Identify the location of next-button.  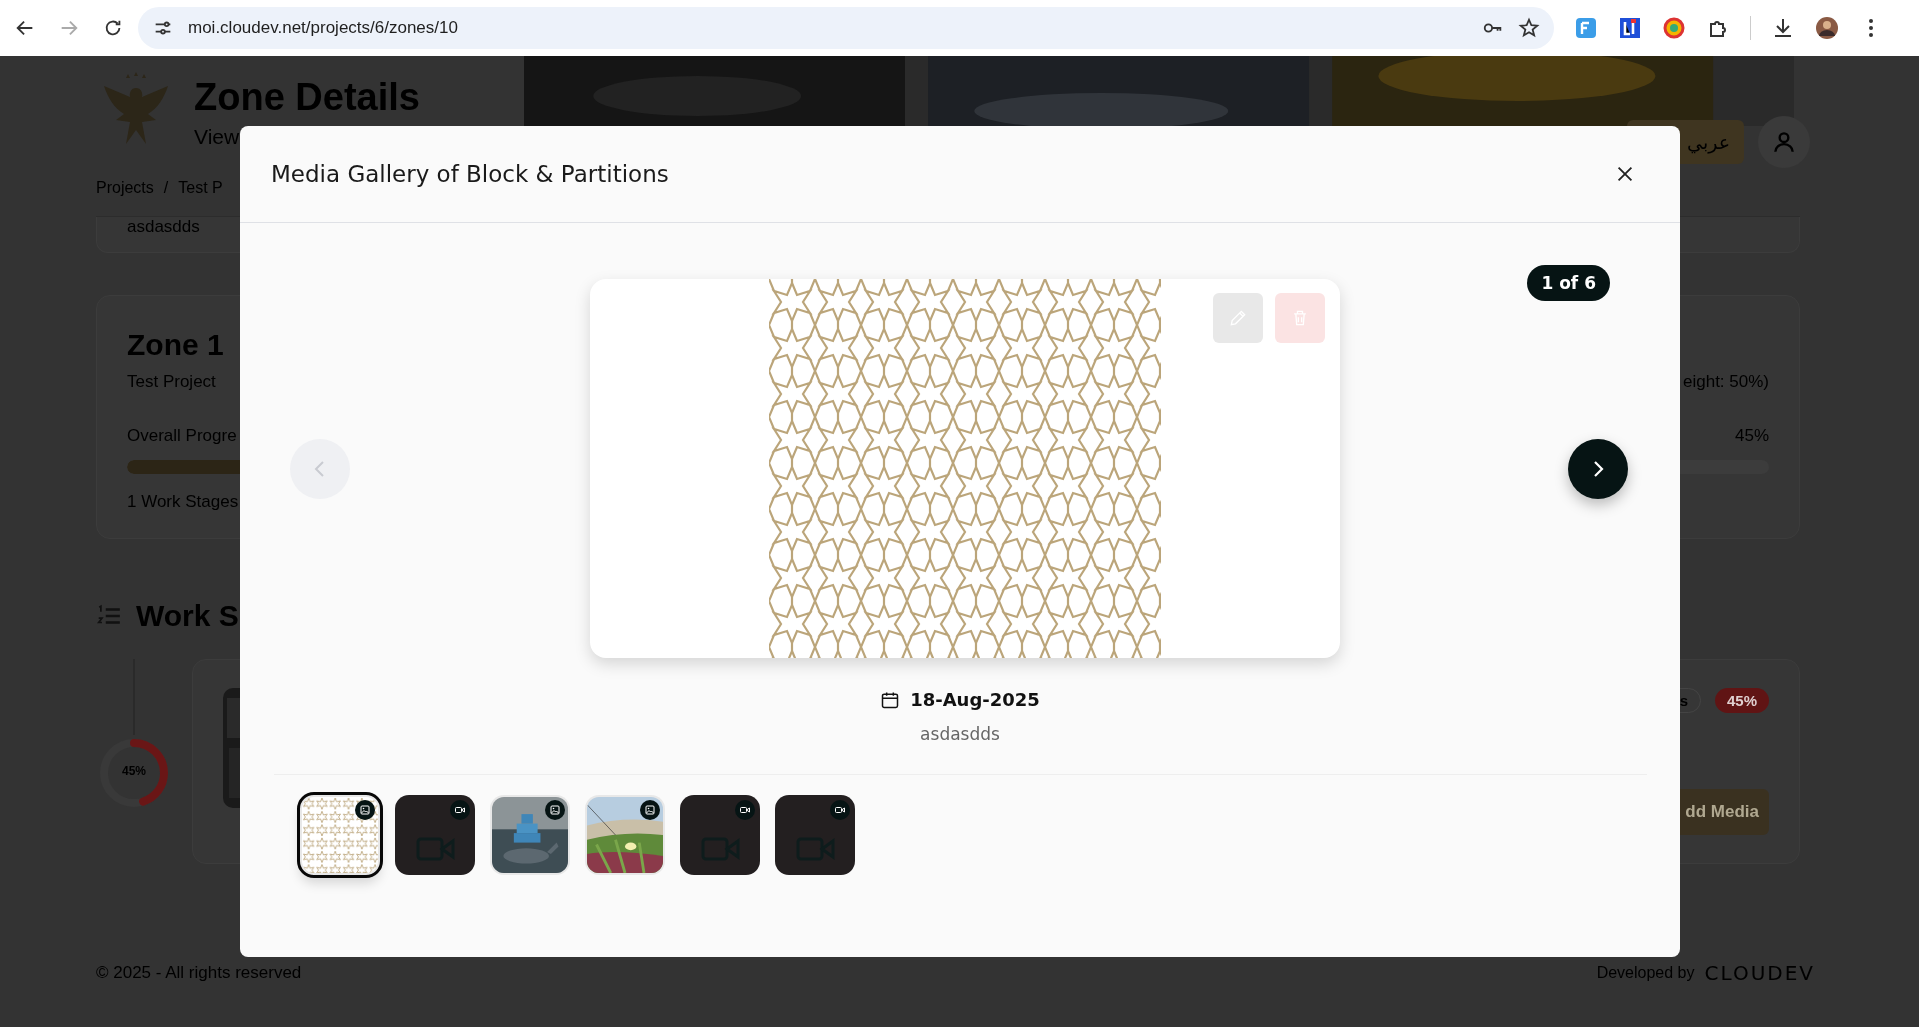
(1598, 468).